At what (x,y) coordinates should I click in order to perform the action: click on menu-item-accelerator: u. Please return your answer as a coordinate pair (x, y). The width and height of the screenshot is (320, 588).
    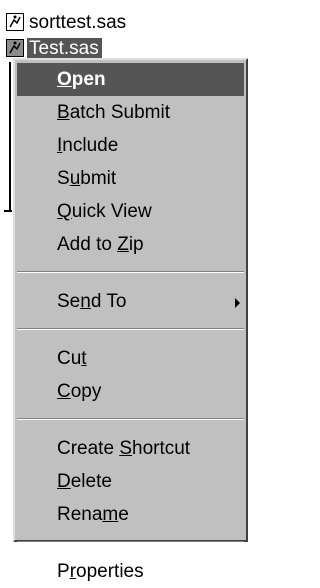
    Looking at the image, I should click on (75, 178).